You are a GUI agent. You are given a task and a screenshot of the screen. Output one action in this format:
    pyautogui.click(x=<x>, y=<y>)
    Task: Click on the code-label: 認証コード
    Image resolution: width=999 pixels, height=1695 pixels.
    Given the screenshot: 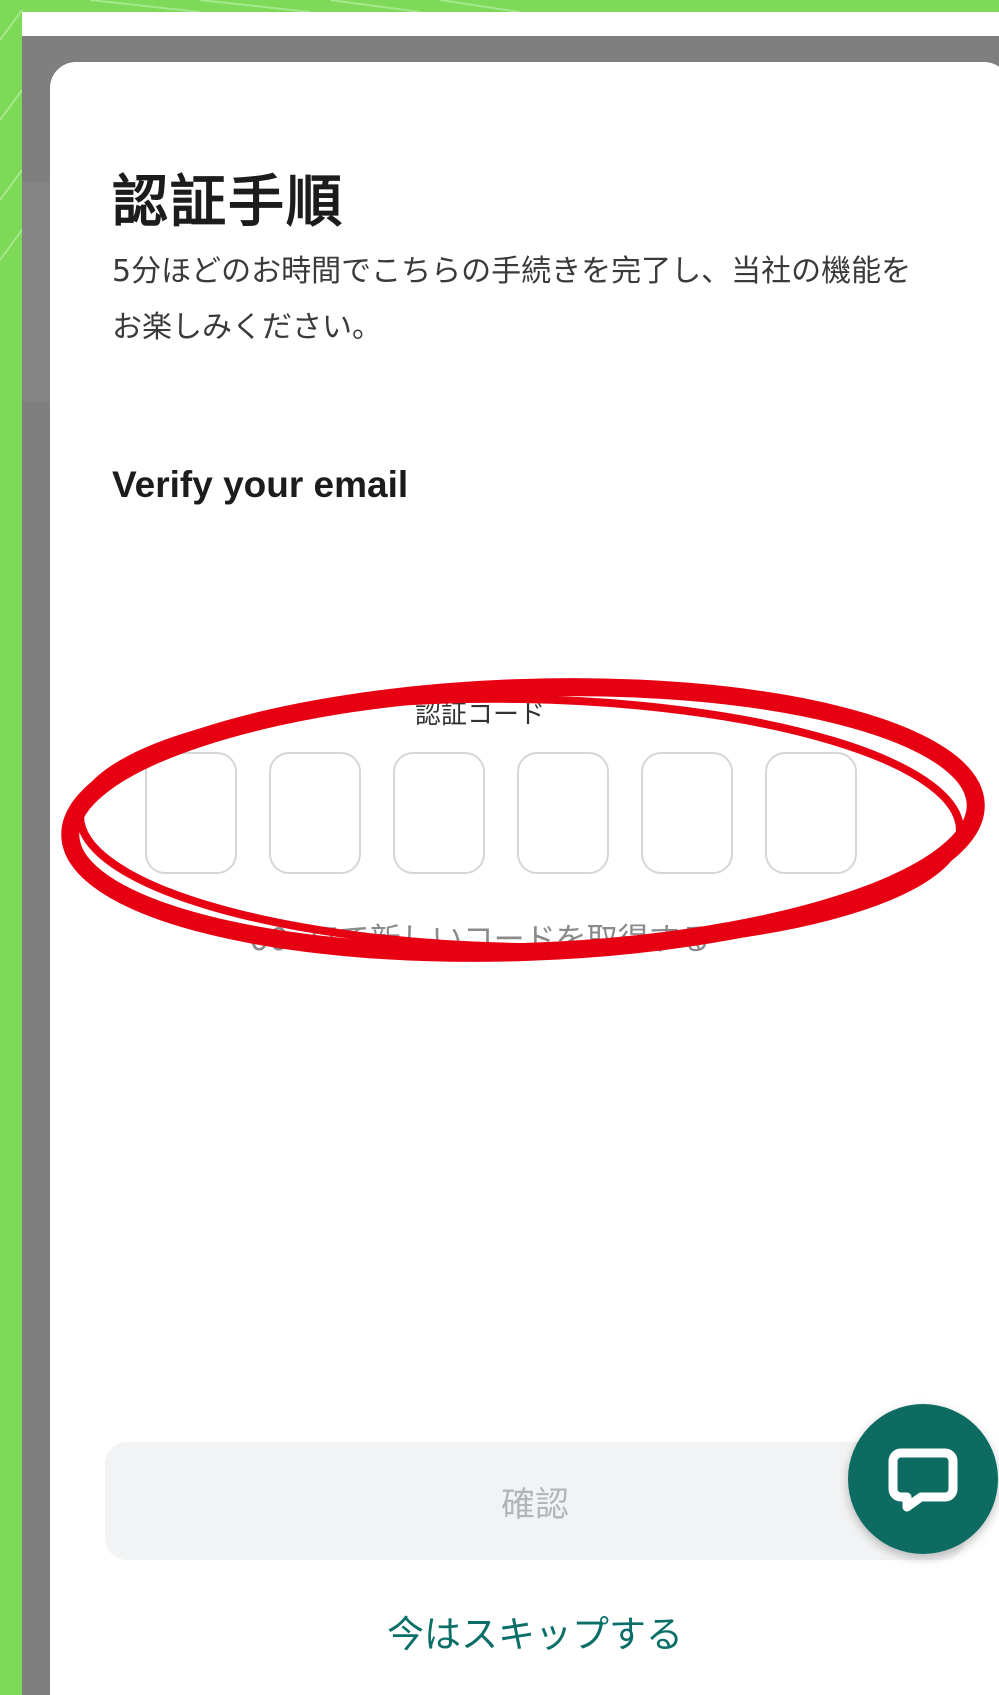 What is the action you would take?
    pyautogui.click(x=479, y=715)
    